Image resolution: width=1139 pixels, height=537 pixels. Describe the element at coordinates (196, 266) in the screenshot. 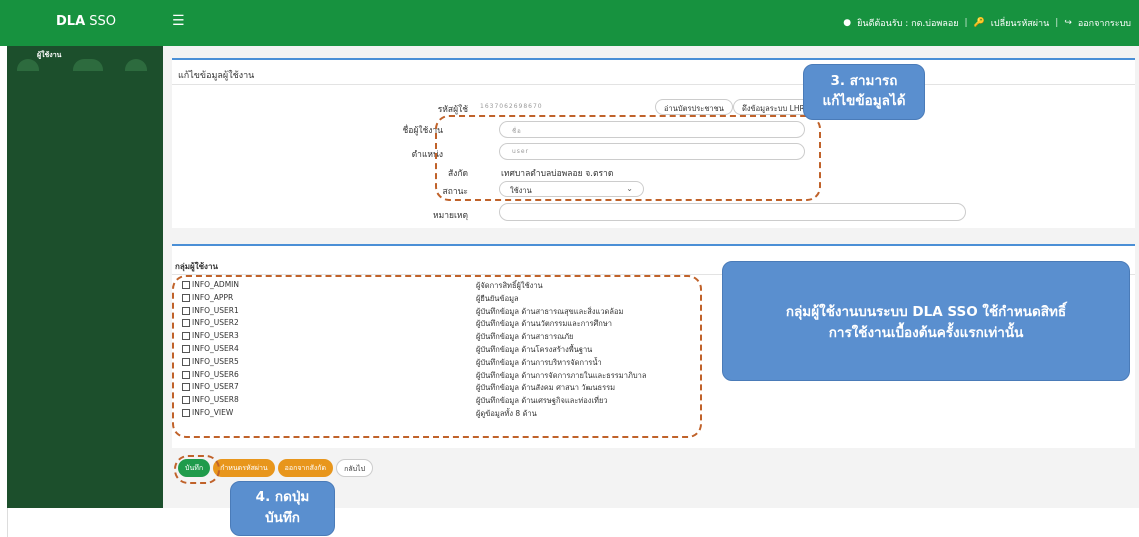

I see `card-title: กลุ่มผู้ใช้งาน` at that location.